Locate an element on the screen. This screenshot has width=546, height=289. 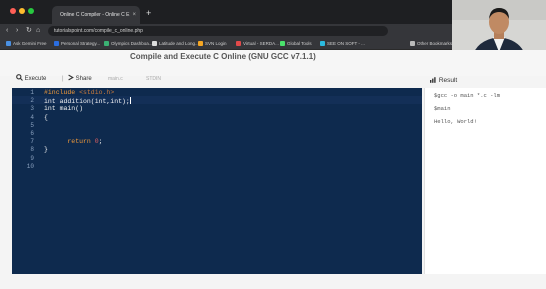
code-token: int addition(int,int); is located at coordinates (87, 102).